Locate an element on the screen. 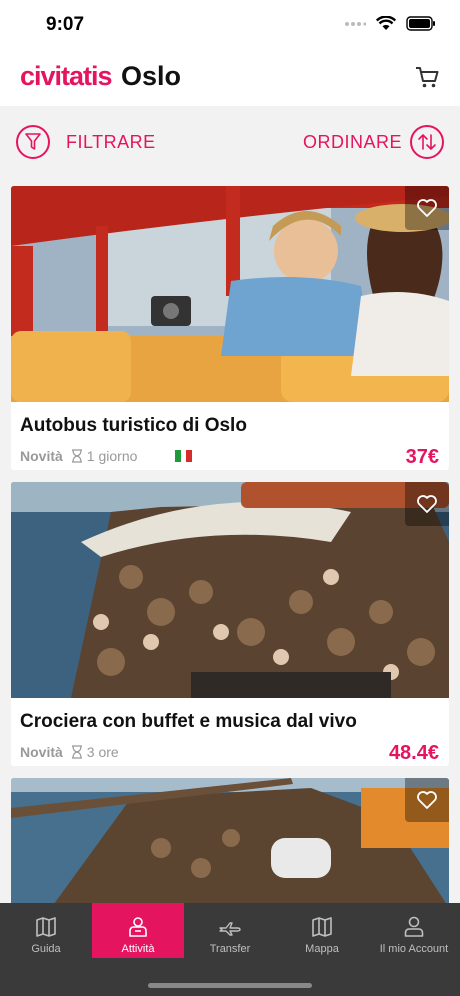 This screenshot has height=996, width=460. filter-button is located at coordinates (33, 142).